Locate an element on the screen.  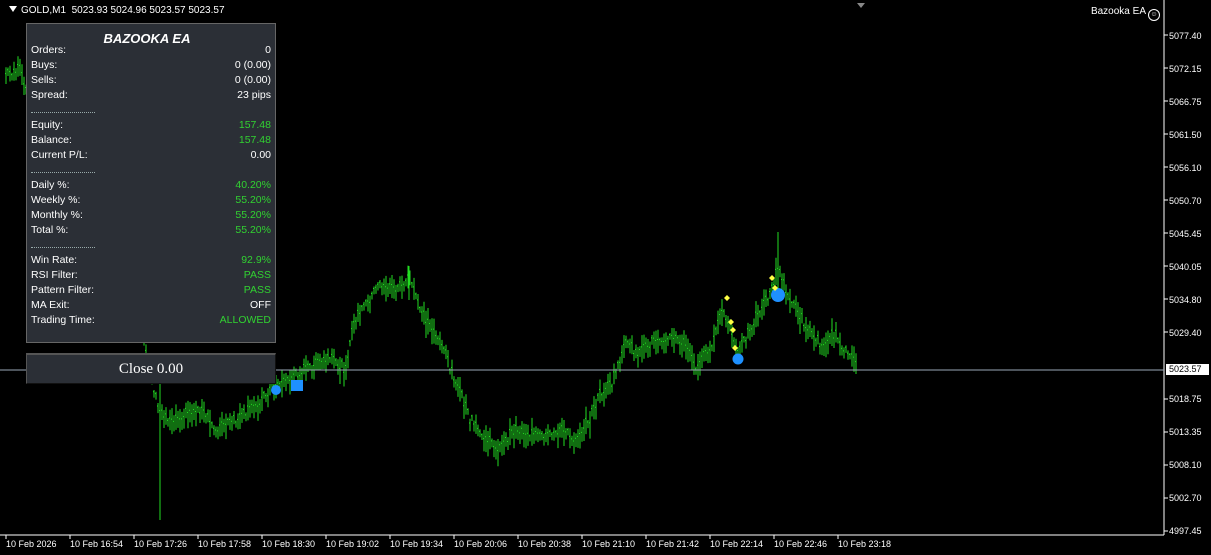
panel-row-value: 0 is located at coordinates (268, 50).